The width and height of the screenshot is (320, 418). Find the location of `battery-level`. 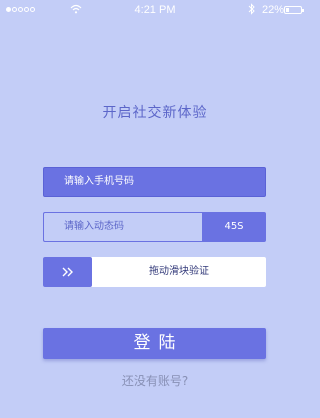

battery-level is located at coordinates (287, 10).